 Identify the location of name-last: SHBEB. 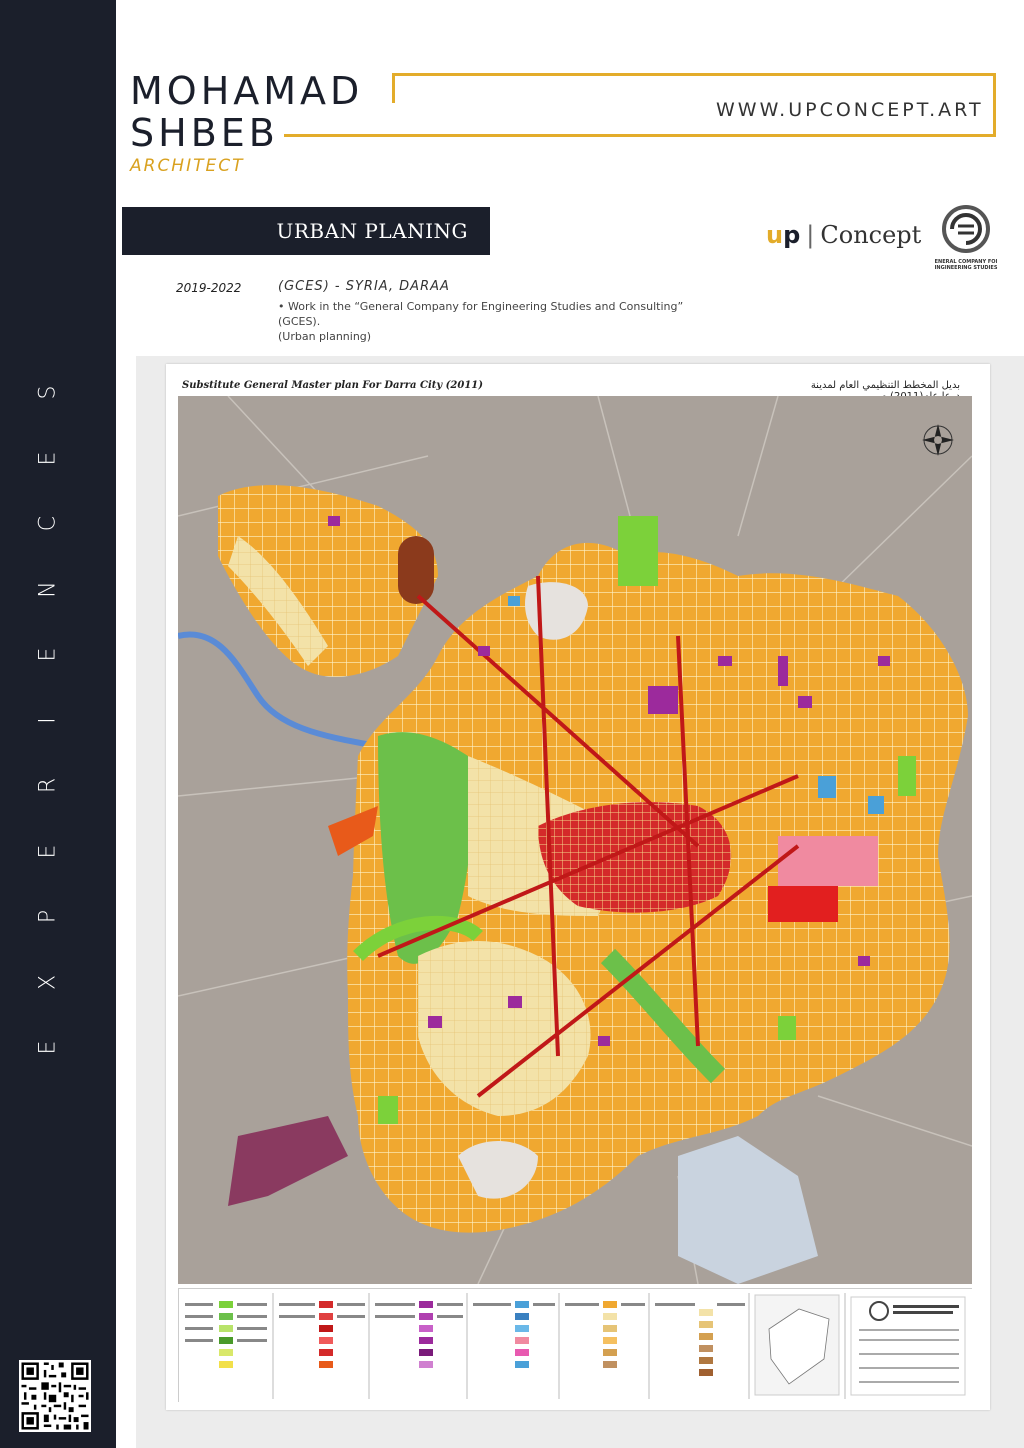
(204, 133).